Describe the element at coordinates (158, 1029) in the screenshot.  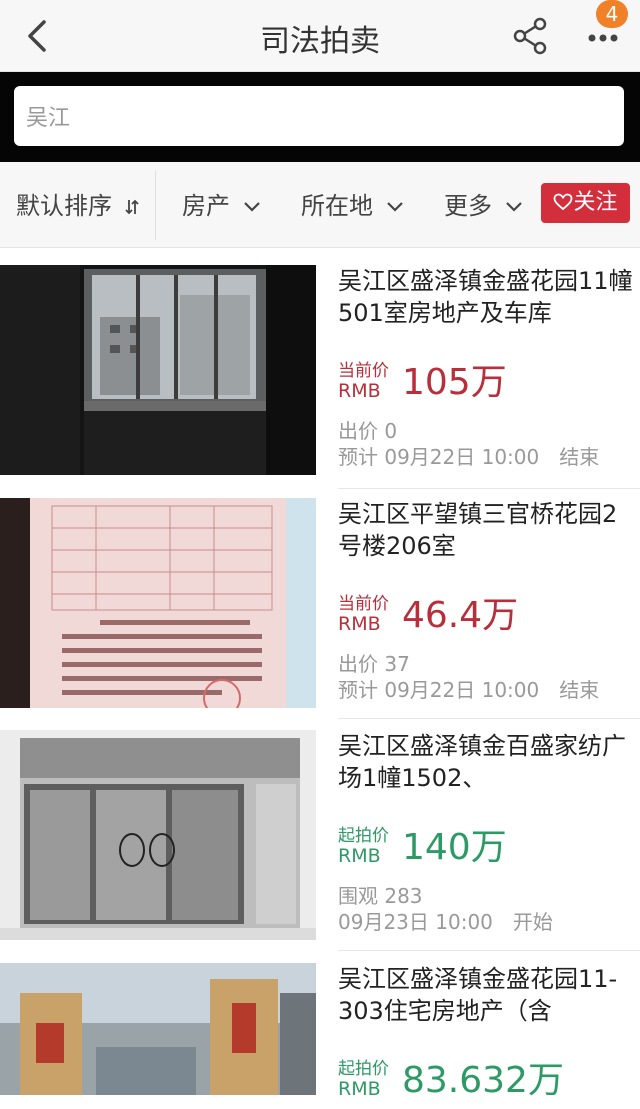
I see `listing-photo-gate` at that location.